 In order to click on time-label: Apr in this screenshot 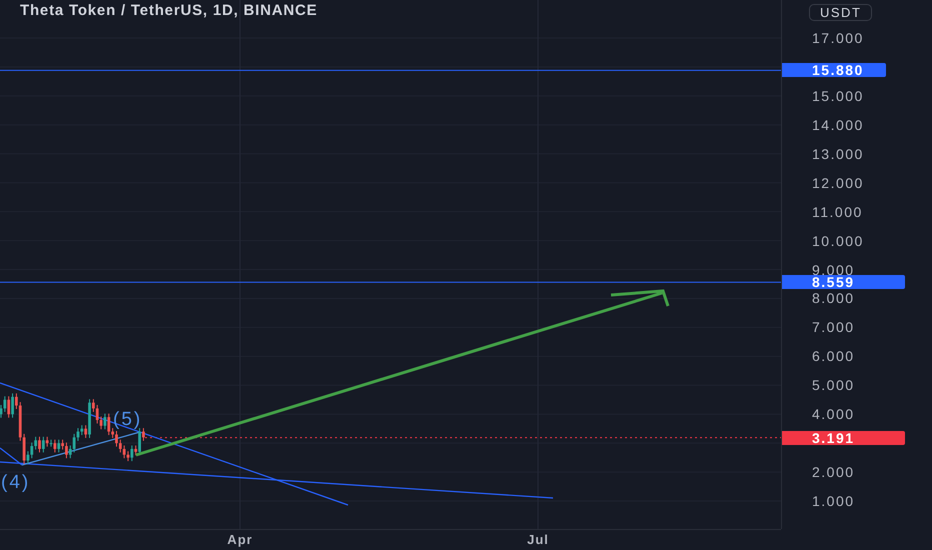, I will do `click(240, 539)`.